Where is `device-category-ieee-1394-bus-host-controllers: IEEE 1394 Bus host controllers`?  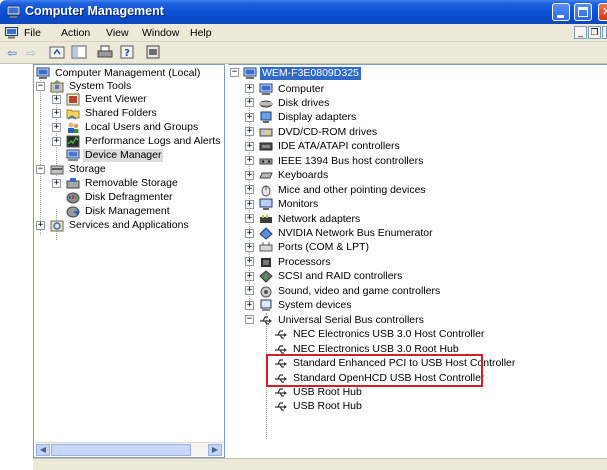
device-category-ieee-1394-bus-host-controllers: IEEE 1394 Bus host controllers is located at coordinates (342, 161).